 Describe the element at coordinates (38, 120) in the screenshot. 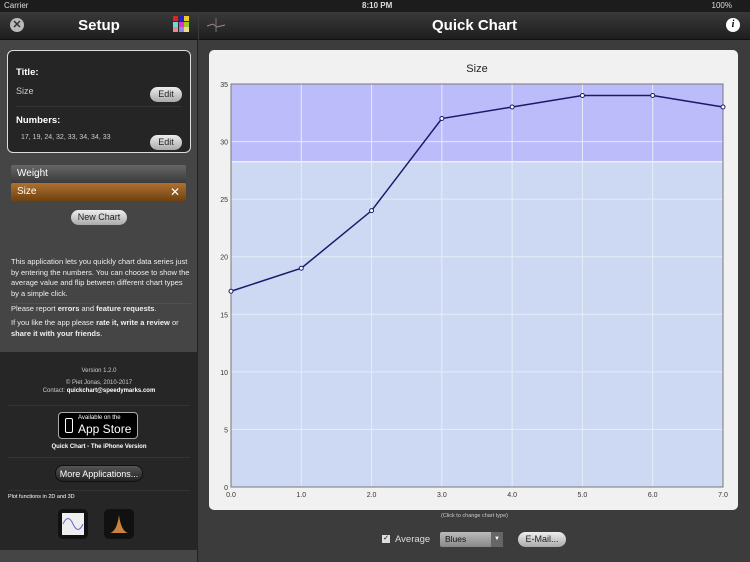

I see `numbers-label: Numbers:` at that location.